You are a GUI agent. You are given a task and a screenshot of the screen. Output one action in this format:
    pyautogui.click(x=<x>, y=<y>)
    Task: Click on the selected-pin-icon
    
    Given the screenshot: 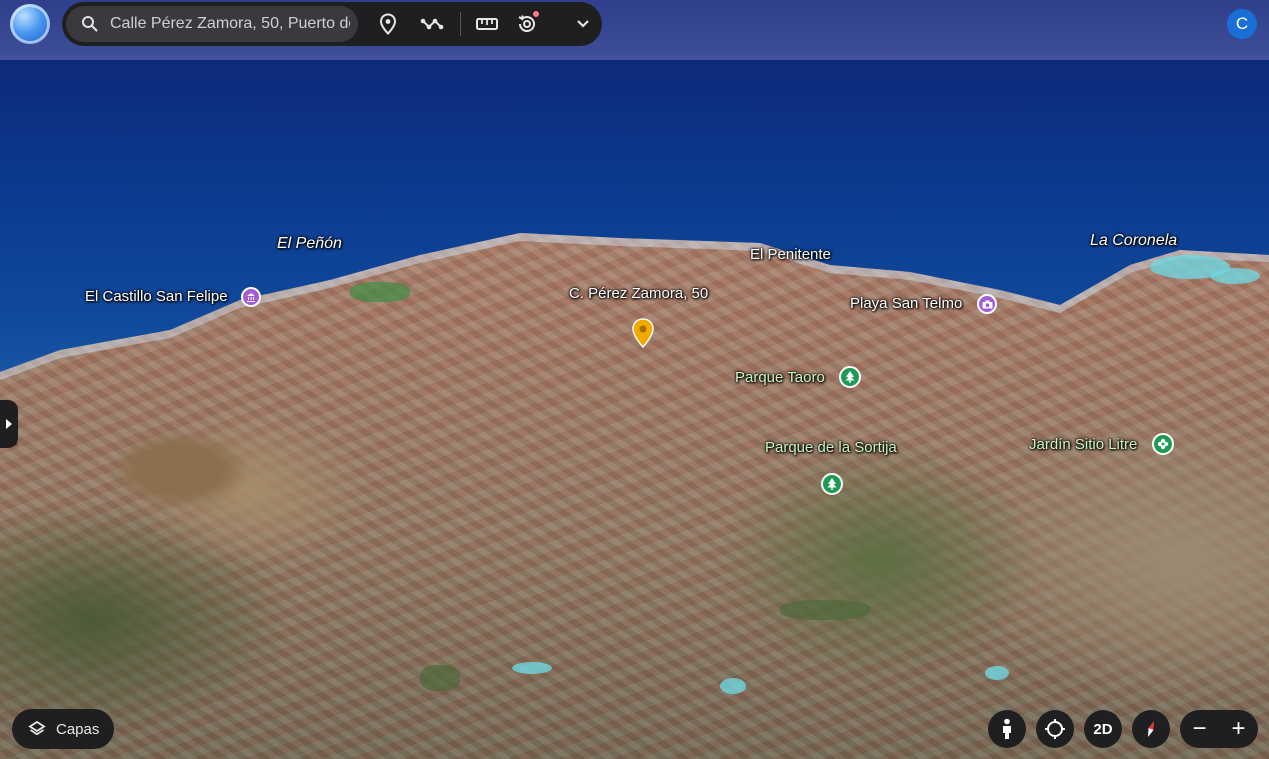 What is the action you would take?
    pyautogui.click(x=643, y=333)
    